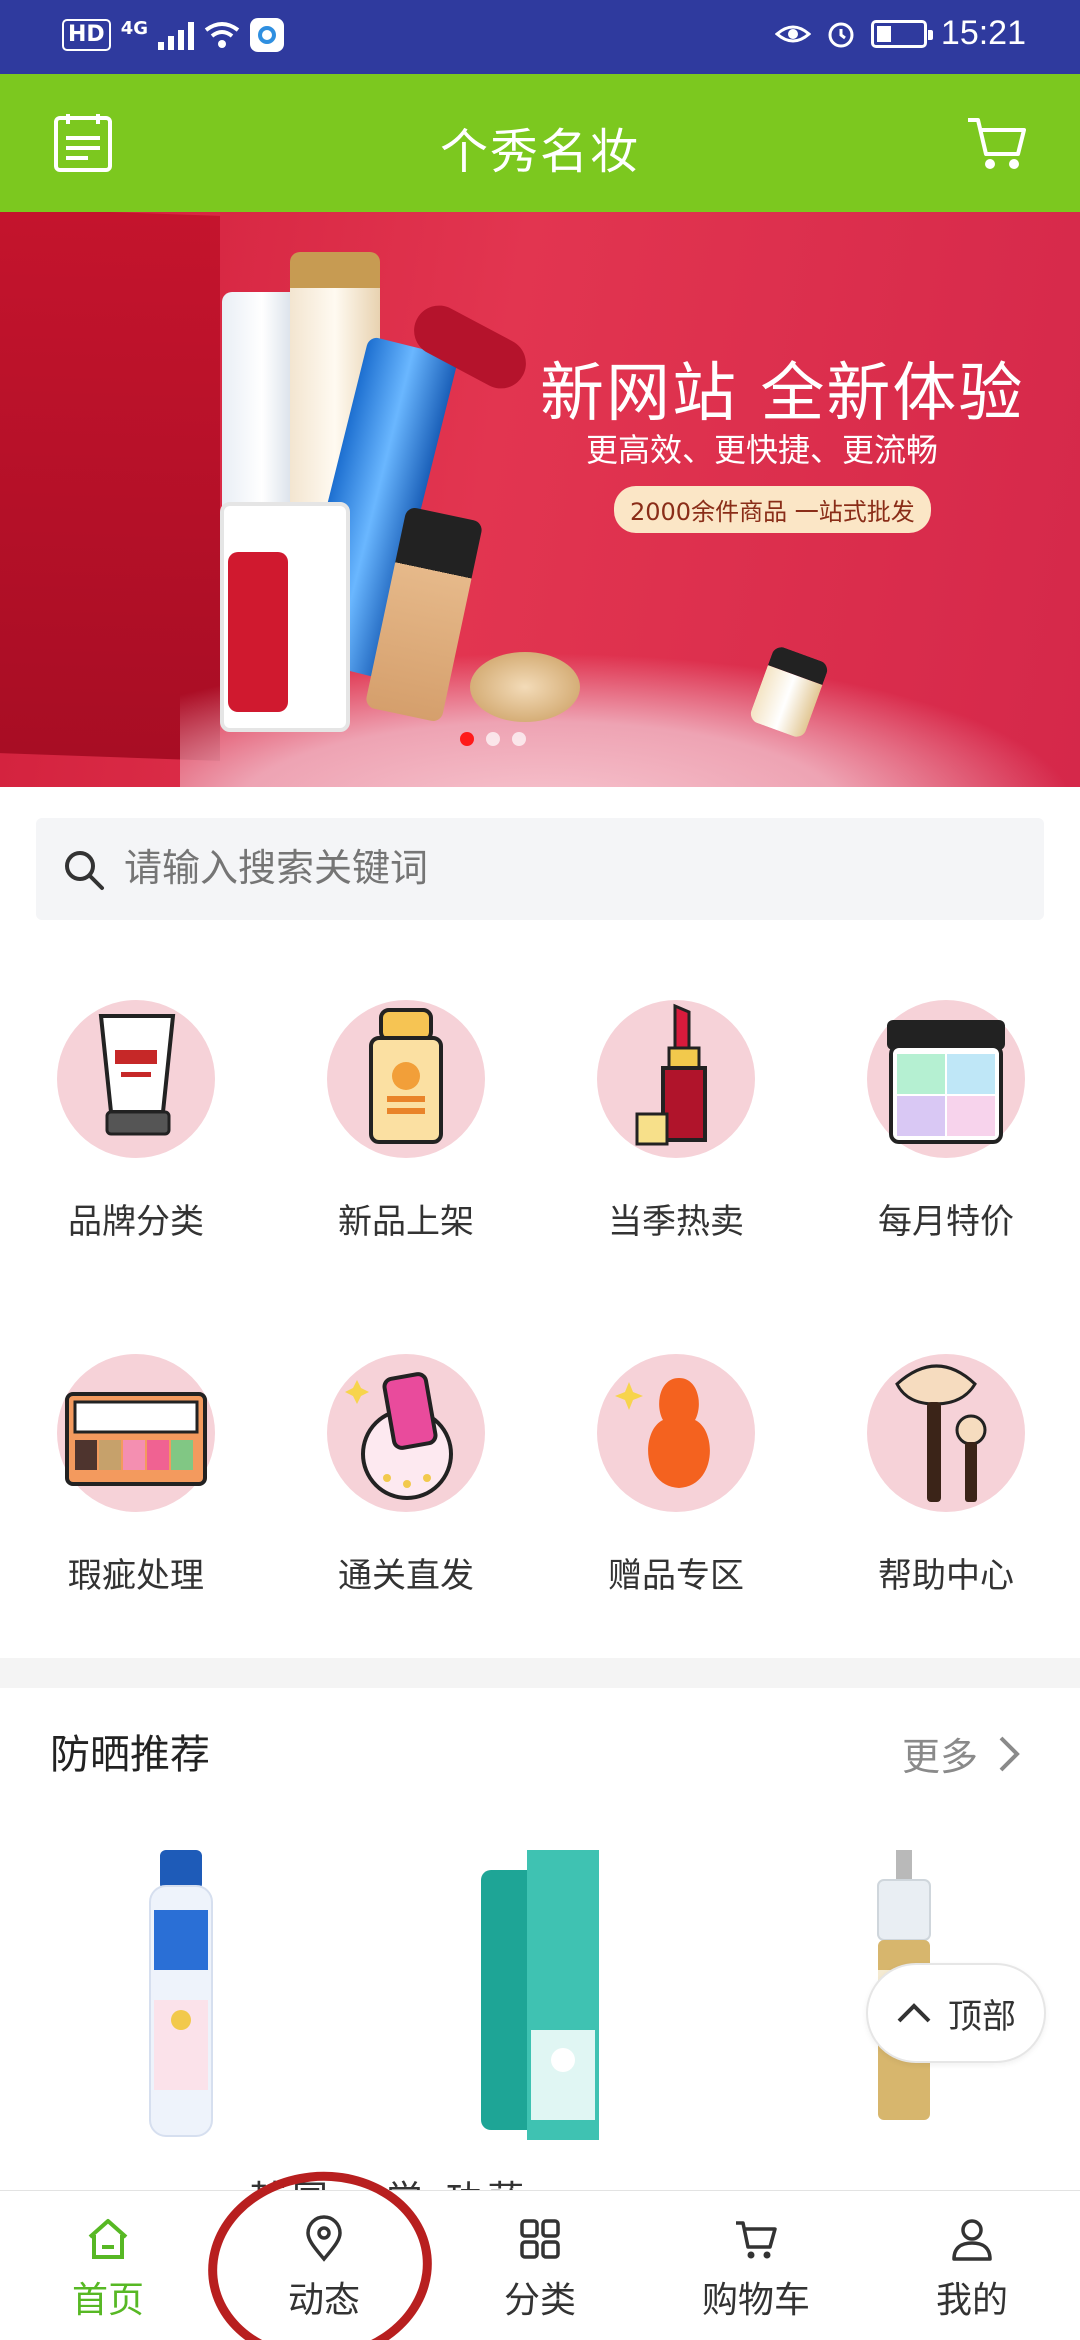 The height and width of the screenshot is (2340, 1080). Describe the element at coordinates (983, 33) in the screenshot. I see `clock: 15:21` at that location.